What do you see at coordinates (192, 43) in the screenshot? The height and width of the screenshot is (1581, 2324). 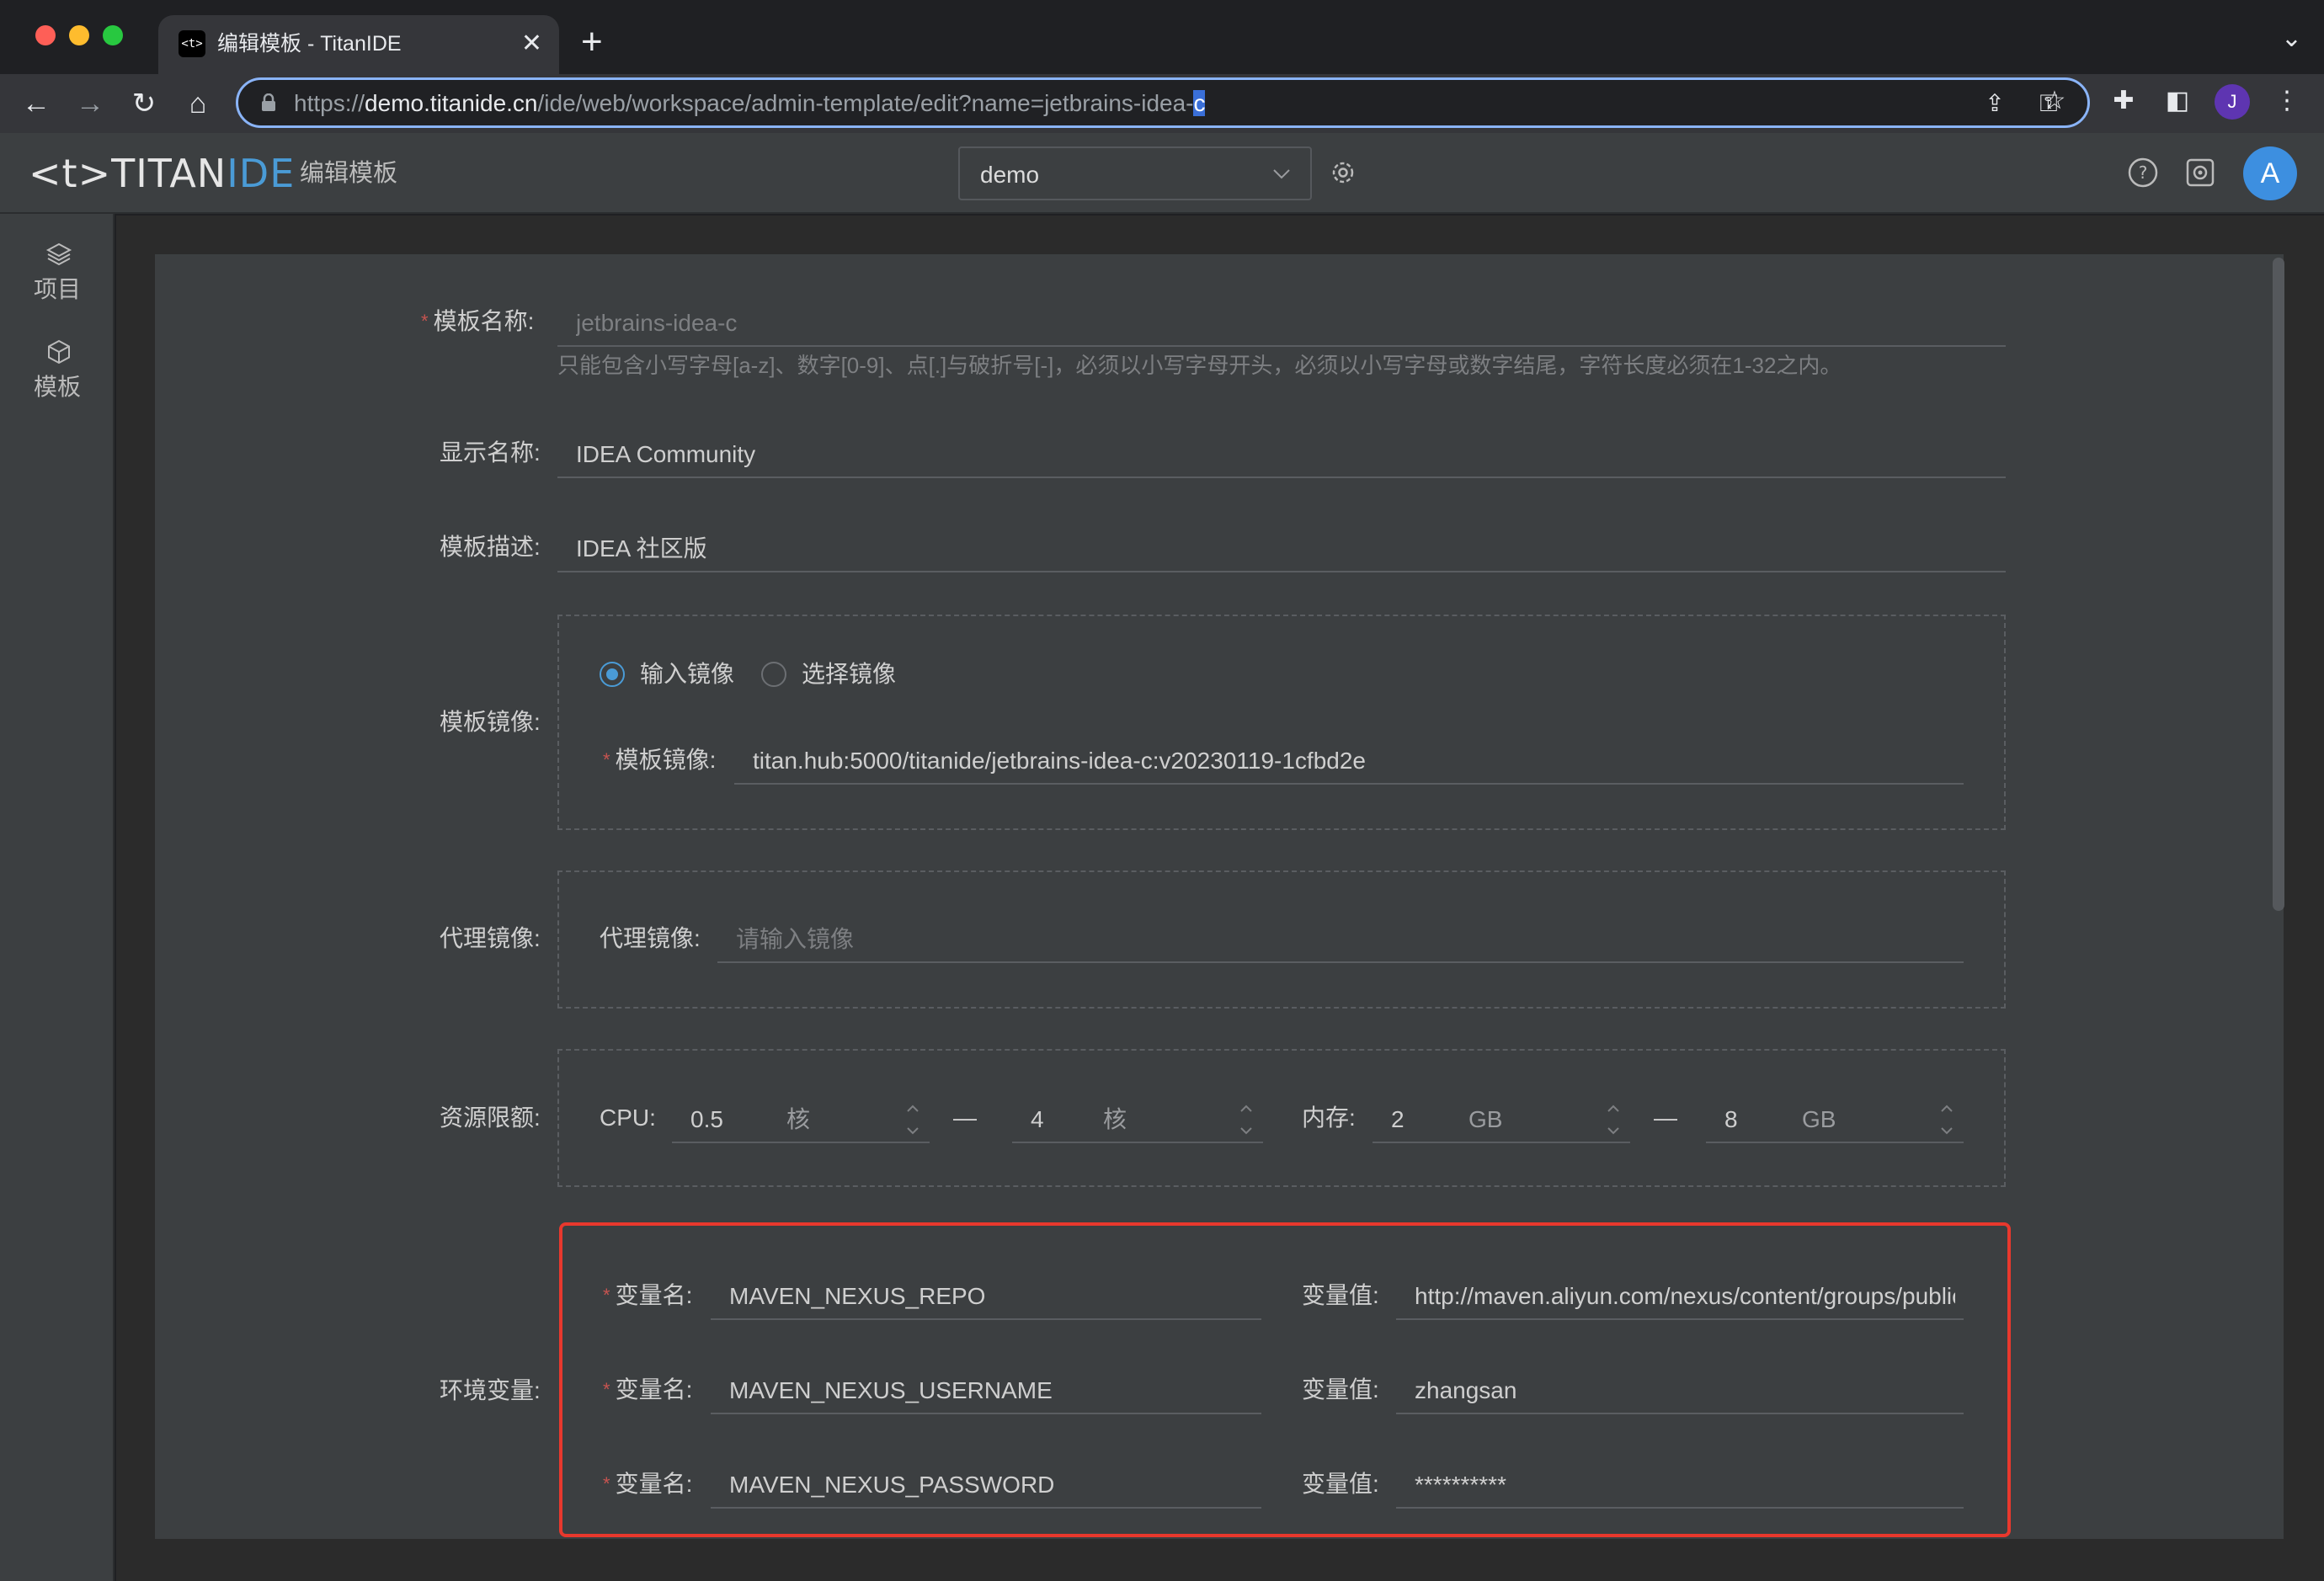 I see `titanide-favicon-icon: <t>` at bounding box center [192, 43].